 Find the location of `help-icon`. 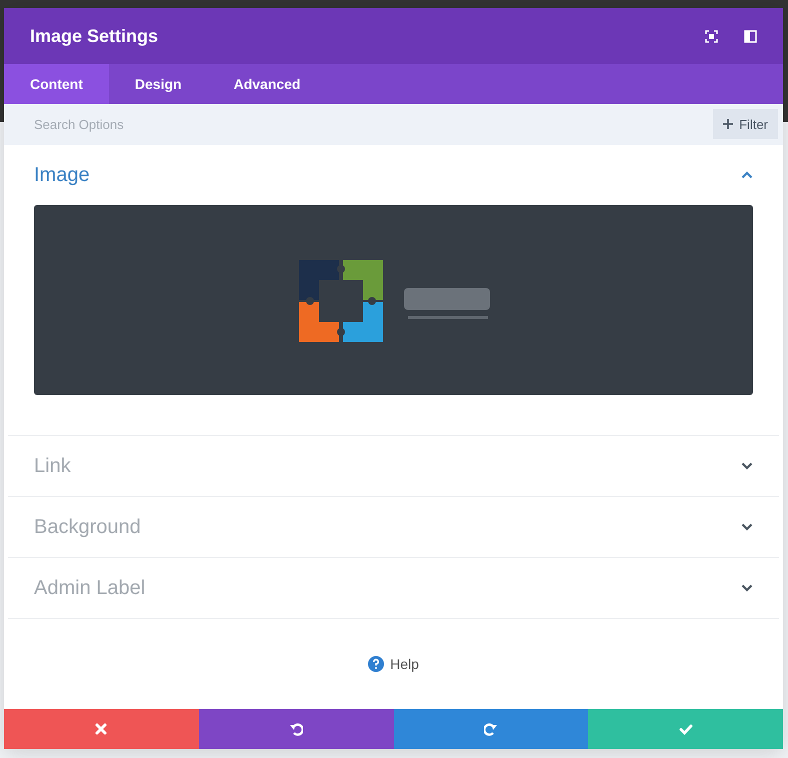

help-icon is located at coordinates (376, 664).